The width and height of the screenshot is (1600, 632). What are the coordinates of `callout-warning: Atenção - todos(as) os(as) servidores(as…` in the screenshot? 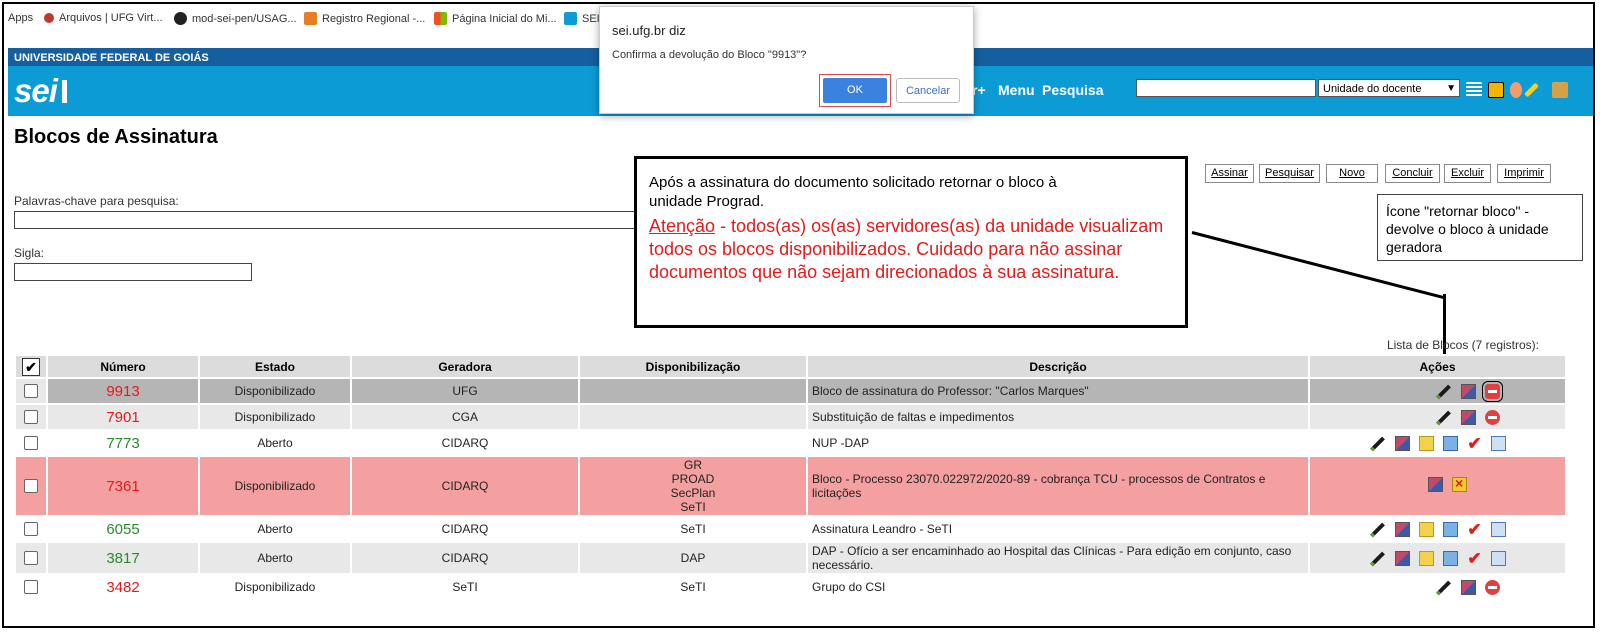 It's located at (911, 249).